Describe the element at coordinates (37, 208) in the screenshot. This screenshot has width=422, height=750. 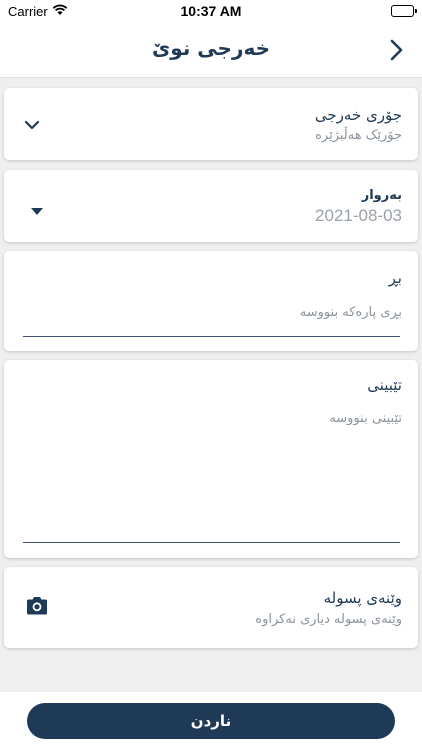
I see `triangle-down-icon` at that location.